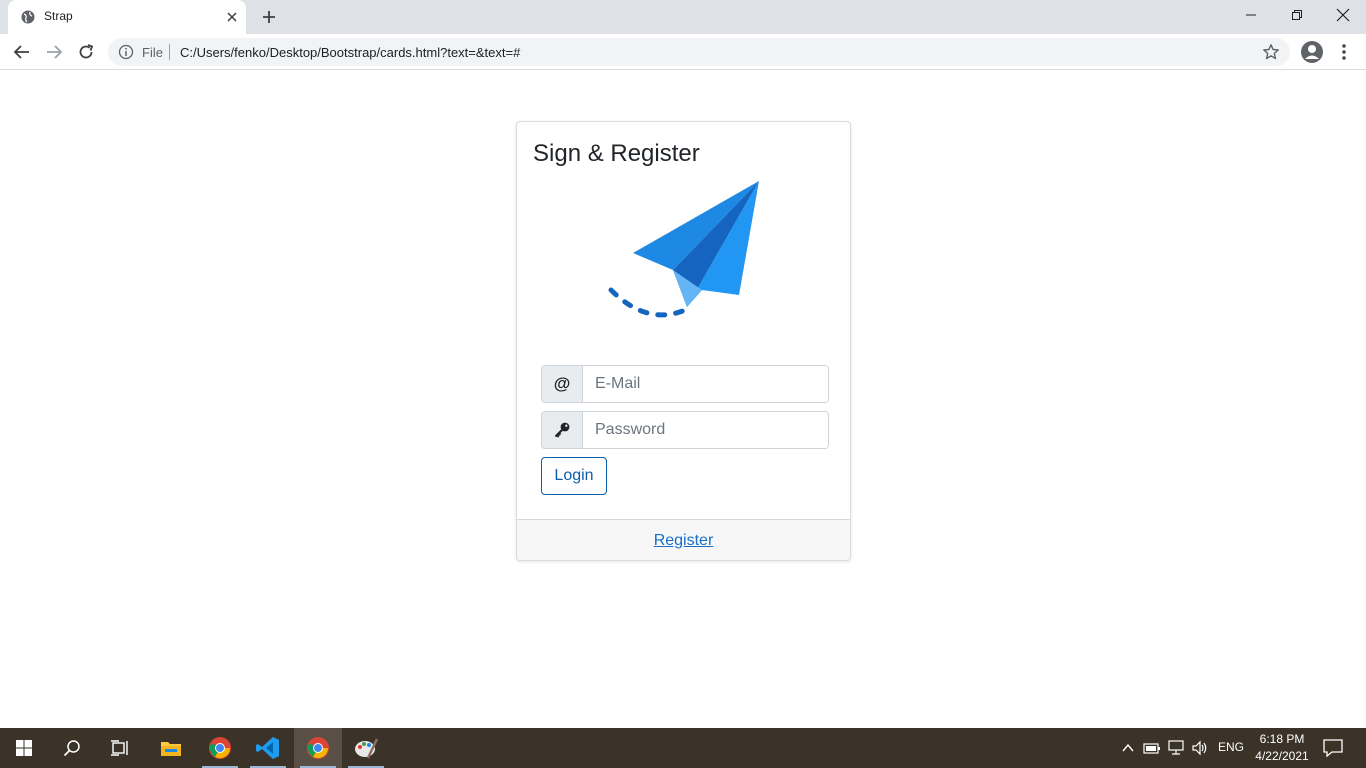 The image size is (1366, 768). What do you see at coordinates (1271, 52) in the screenshot?
I see `star-icon` at bounding box center [1271, 52].